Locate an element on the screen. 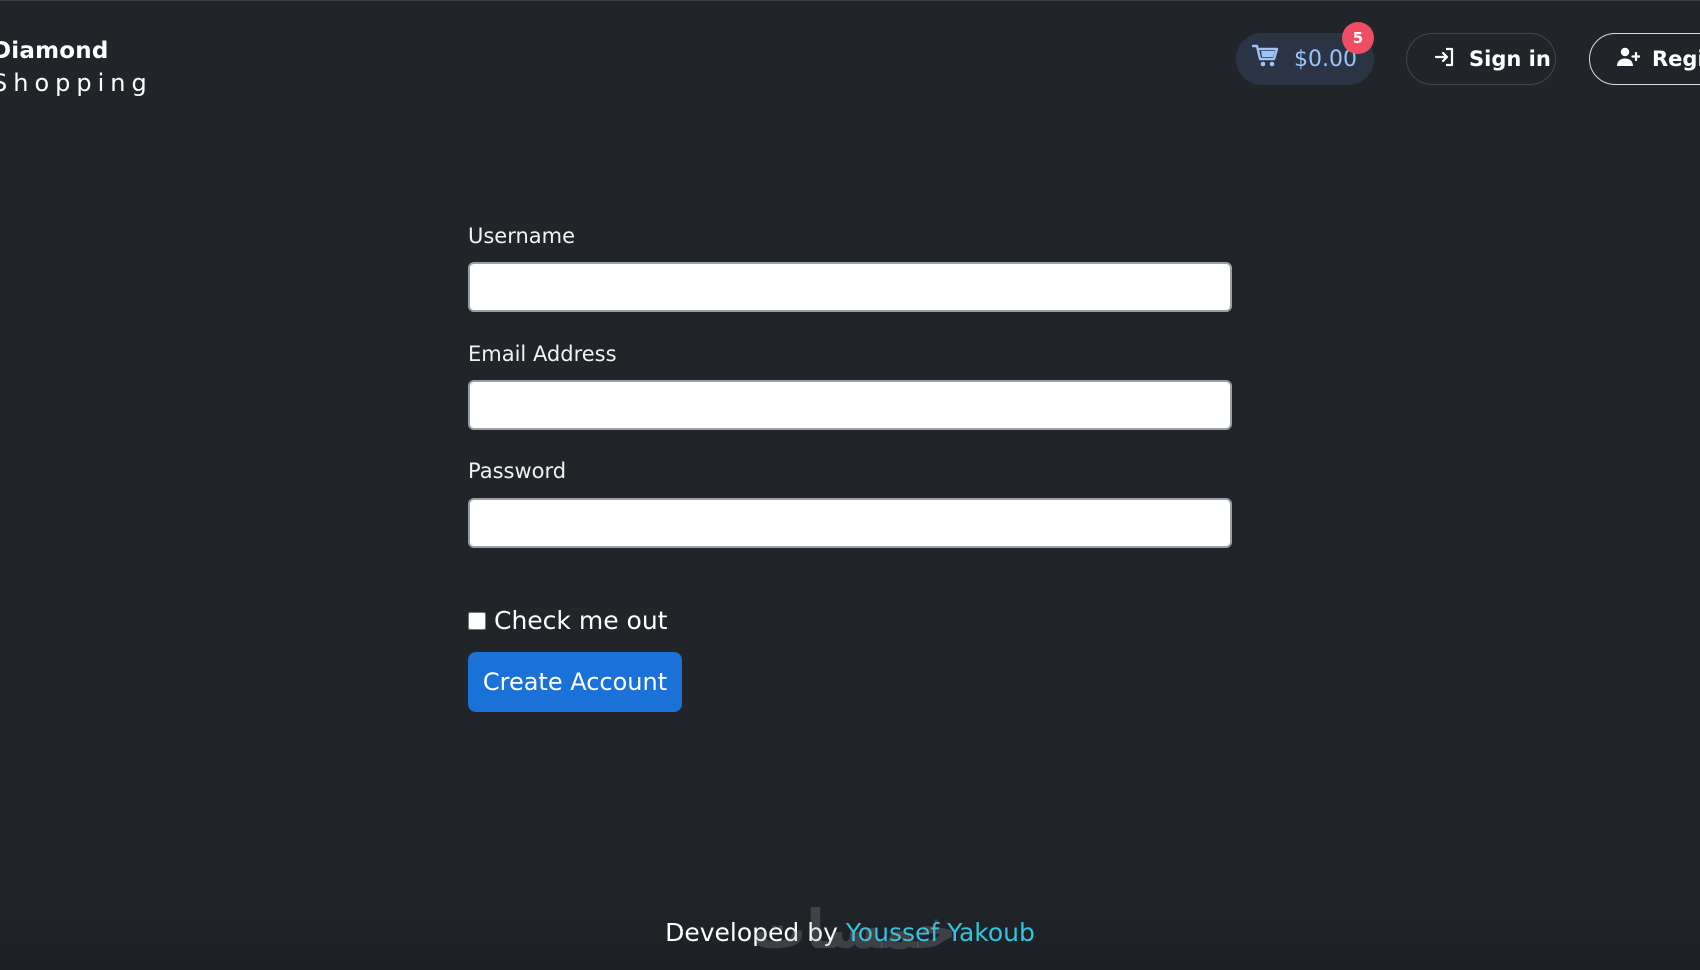 The width and height of the screenshot is (1700, 970). check-me-out-label: Check me out is located at coordinates (581, 620).